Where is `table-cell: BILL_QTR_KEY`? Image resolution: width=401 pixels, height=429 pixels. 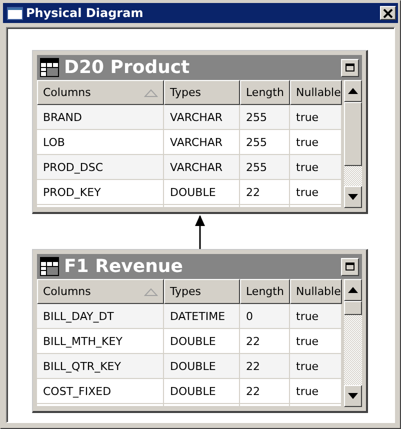
table-cell: BILL_QTR_KEY is located at coordinates (100, 366).